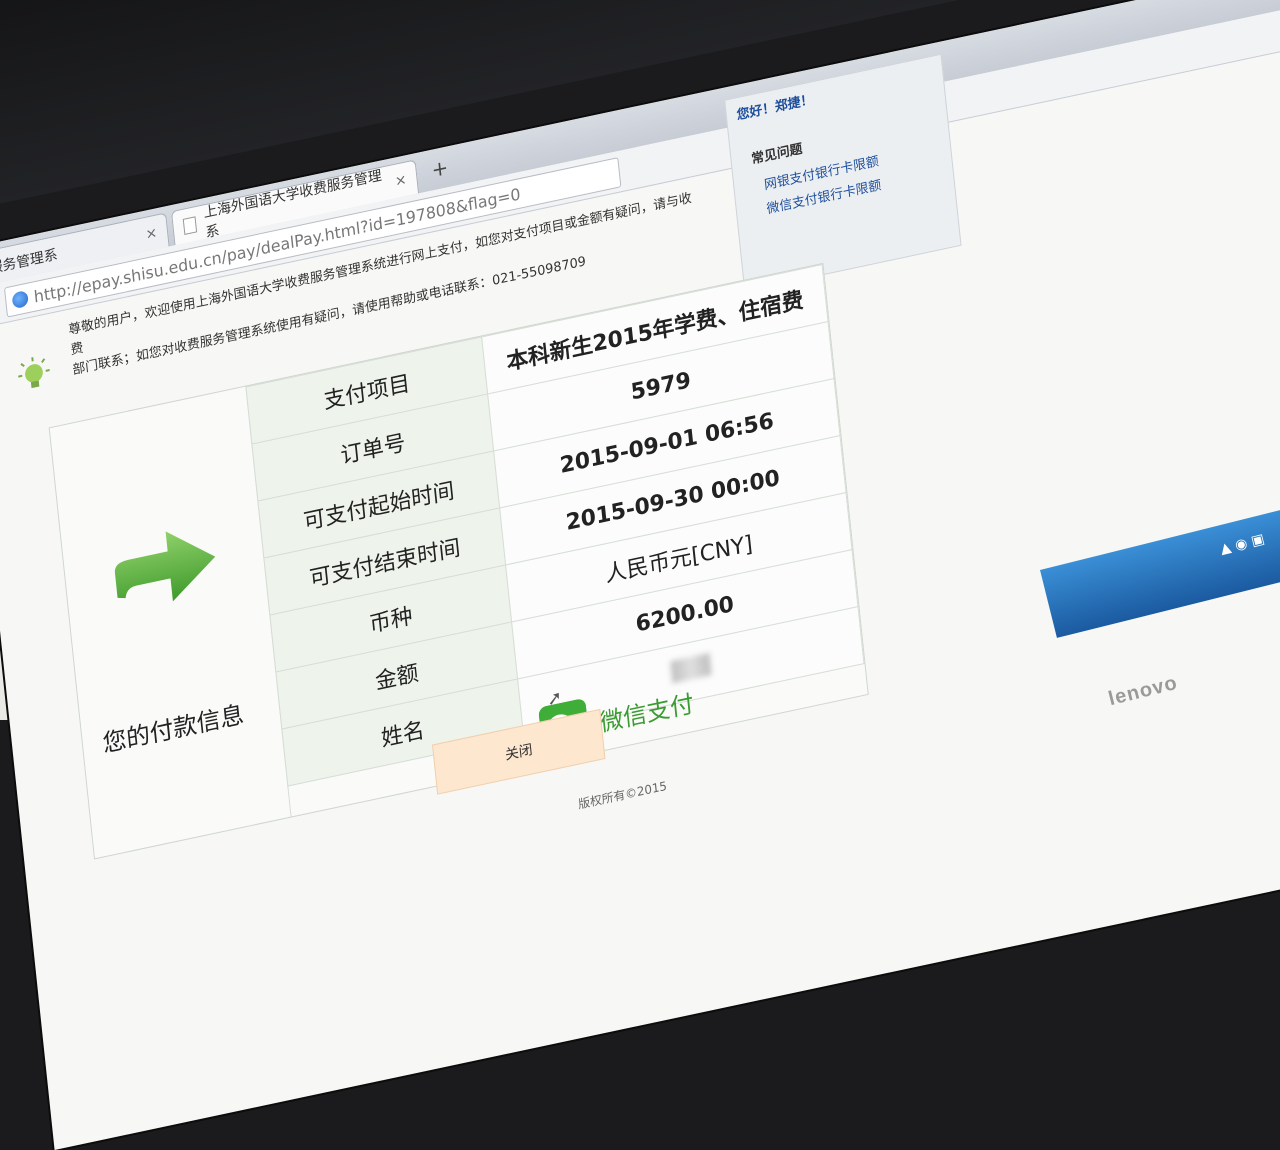 Image resolution: width=1280 pixels, height=1150 pixels. What do you see at coordinates (1243, 544) in the screenshot?
I see `system-tray-icons: ▲ ◉ ▣` at bounding box center [1243, 544].